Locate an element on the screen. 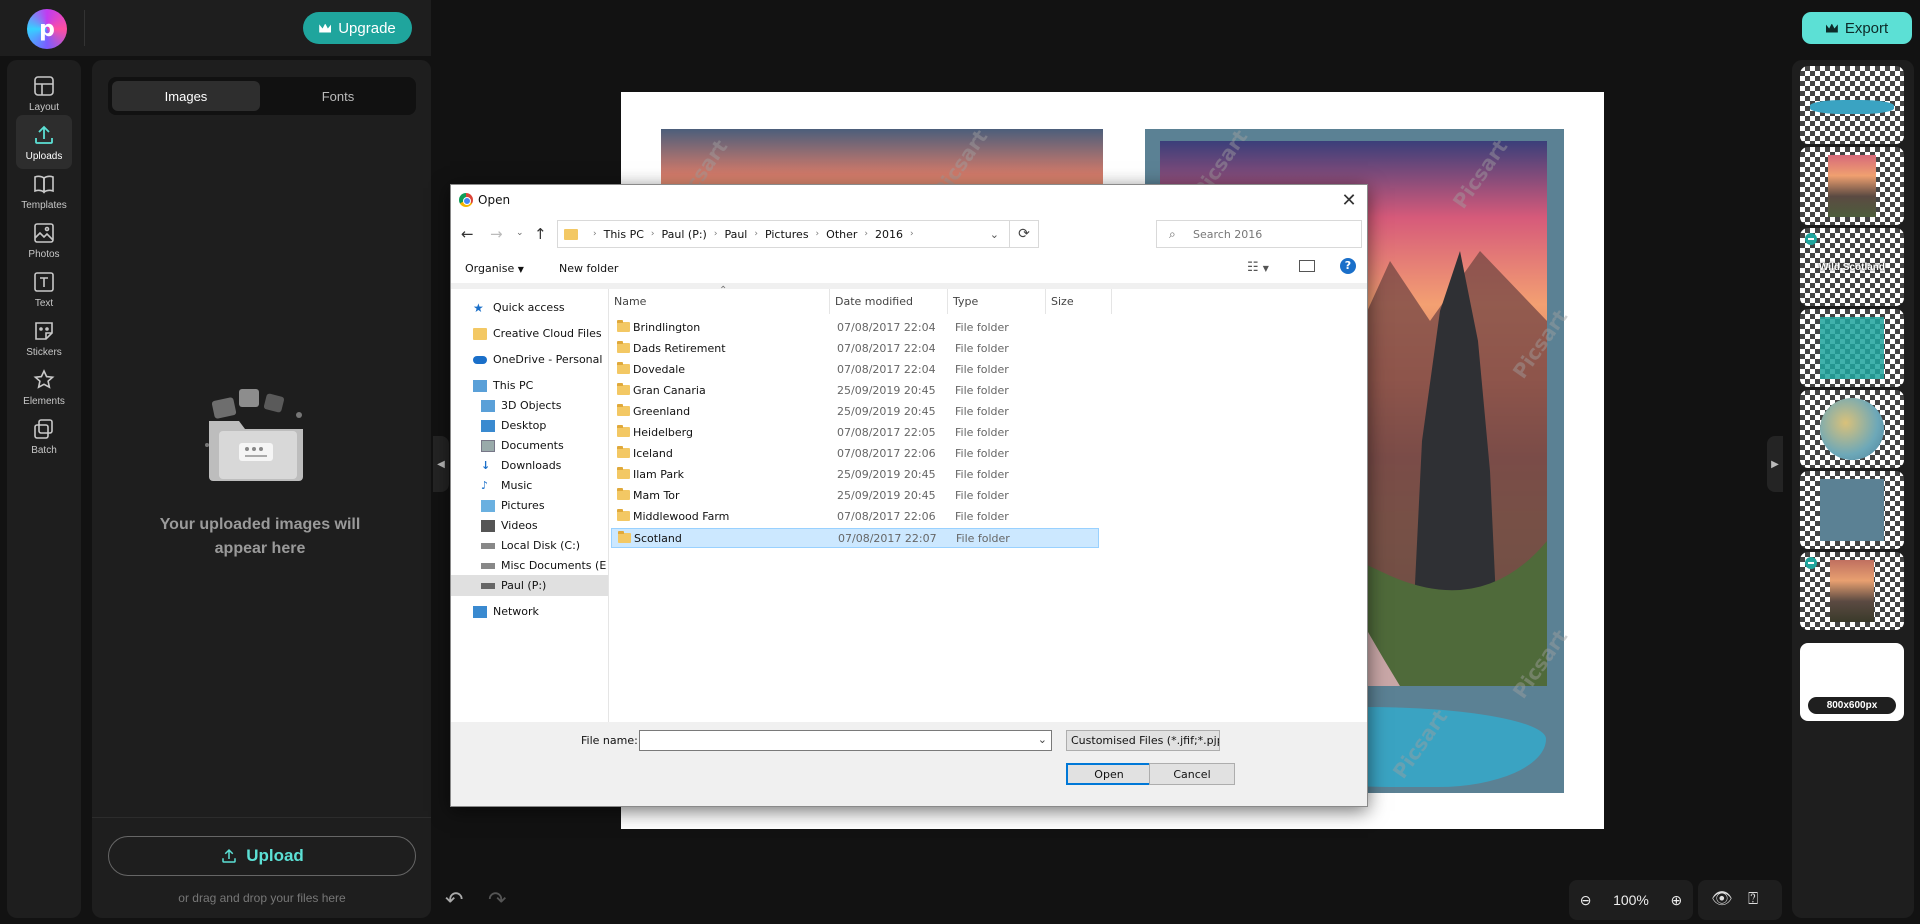  cancel-button: Cancel is located at coordinates (1192, 774).